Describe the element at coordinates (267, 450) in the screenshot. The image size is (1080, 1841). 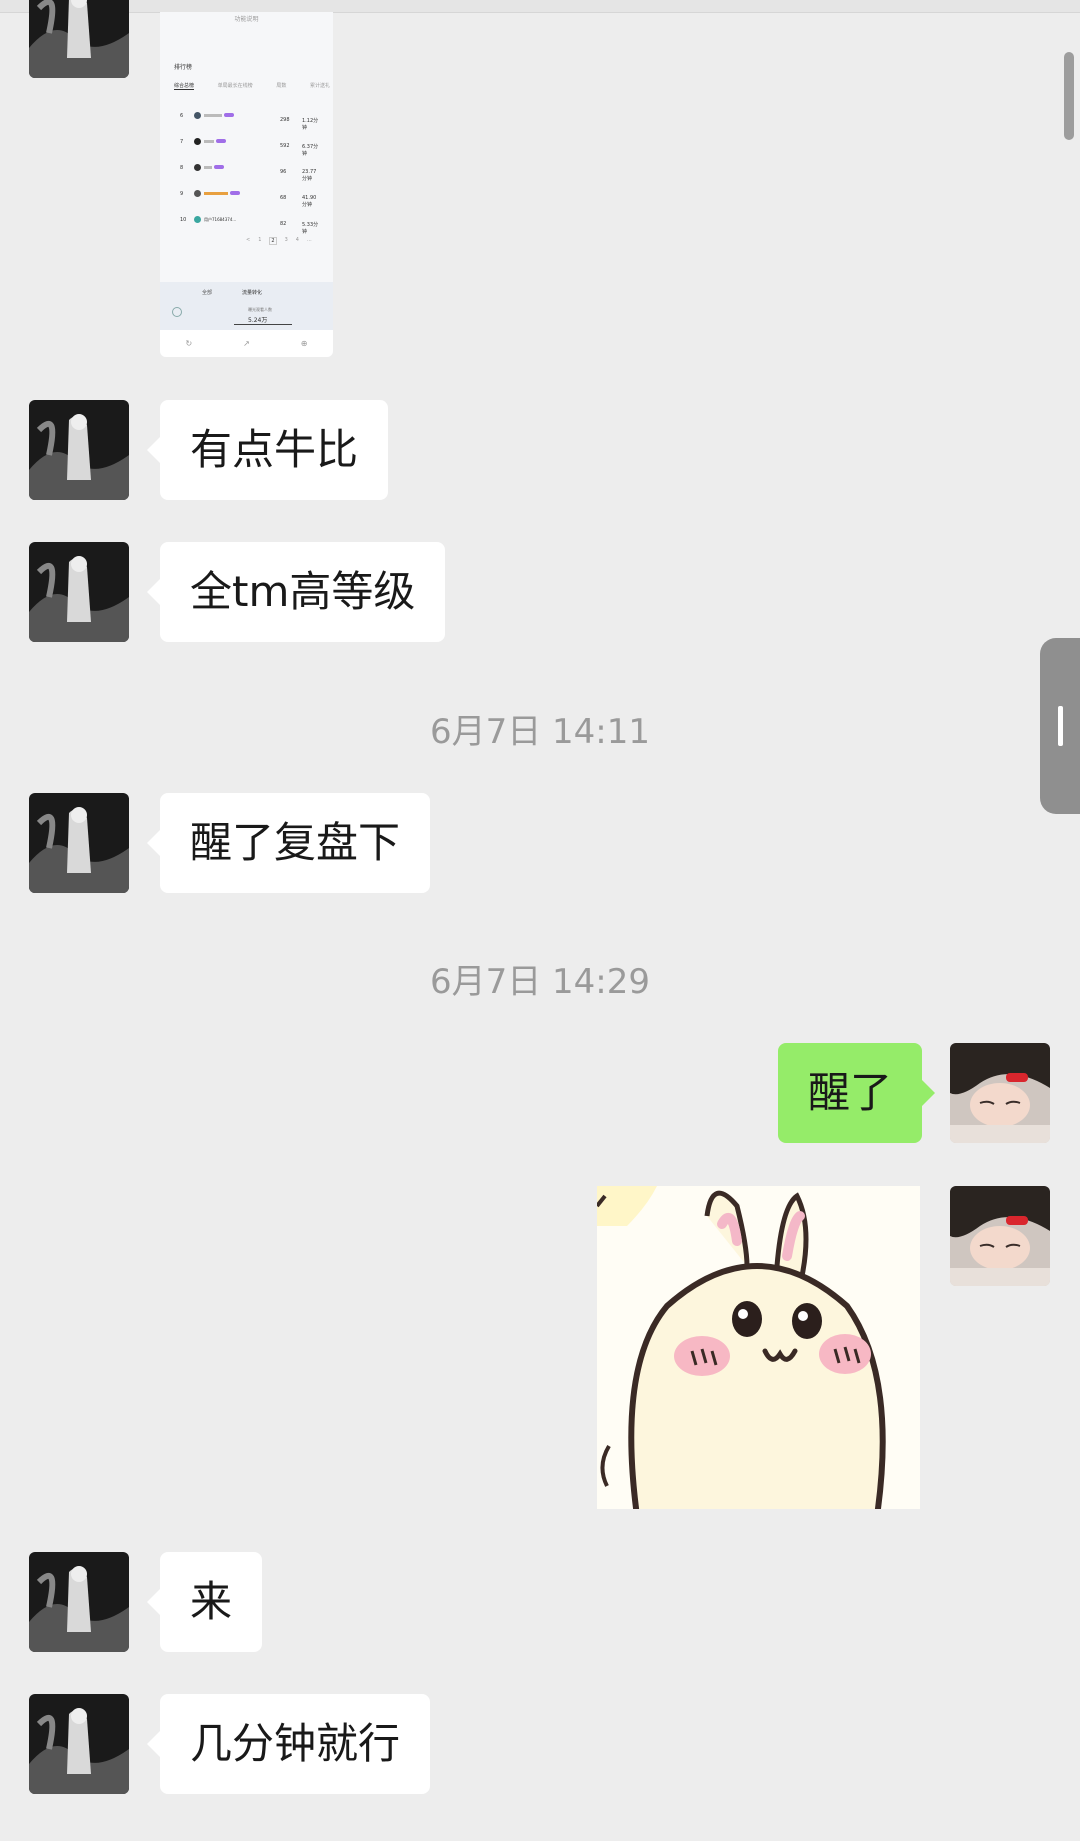
I see `message-bubble: 有点牛比` at that location.